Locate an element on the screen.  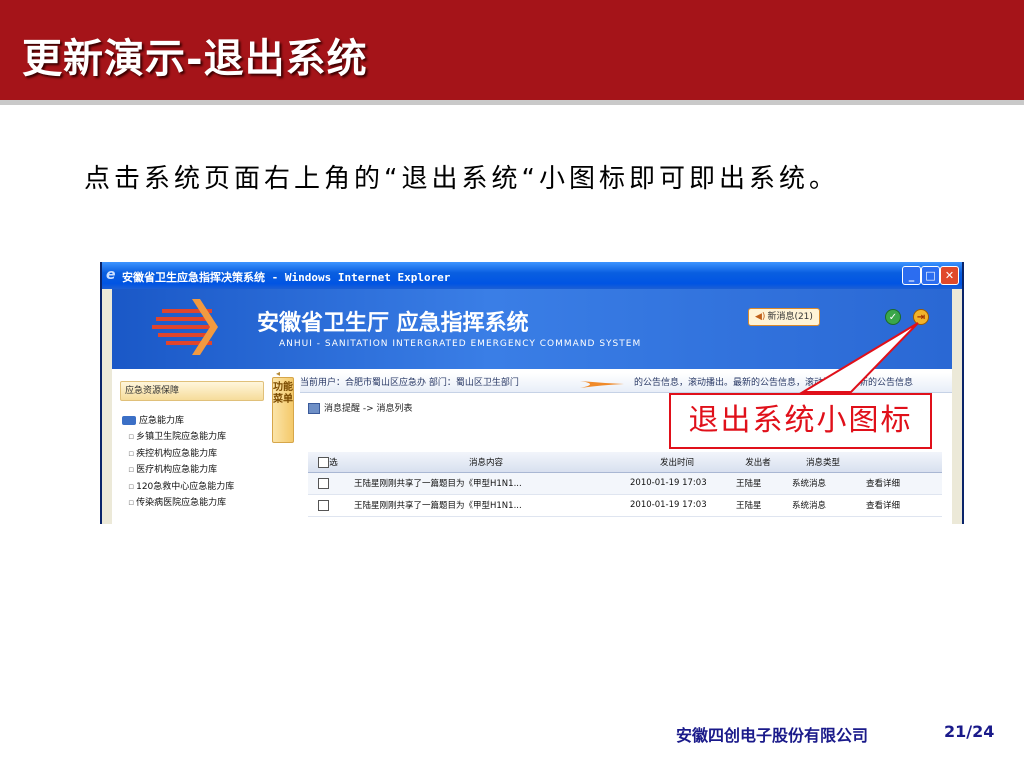
minimize-button: _ is located at coordinates (911, 275).